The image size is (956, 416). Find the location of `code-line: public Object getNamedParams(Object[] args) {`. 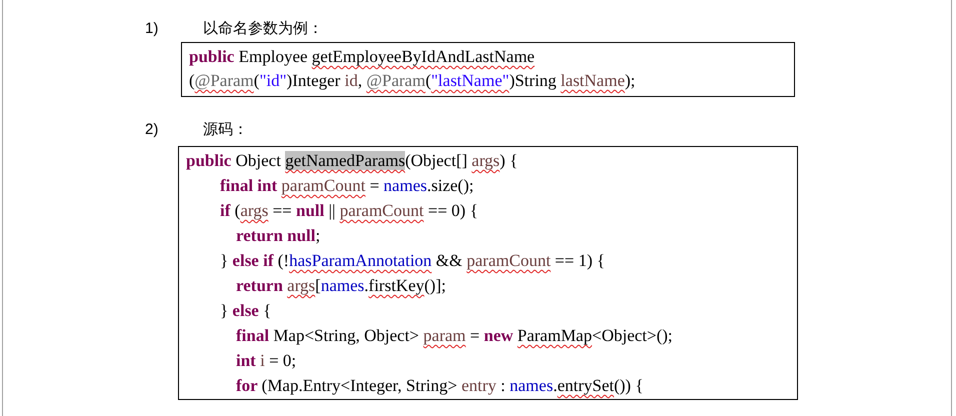

code-line: public Object getNamedParams(Object[] args) { is located at coordinates (352, 160).